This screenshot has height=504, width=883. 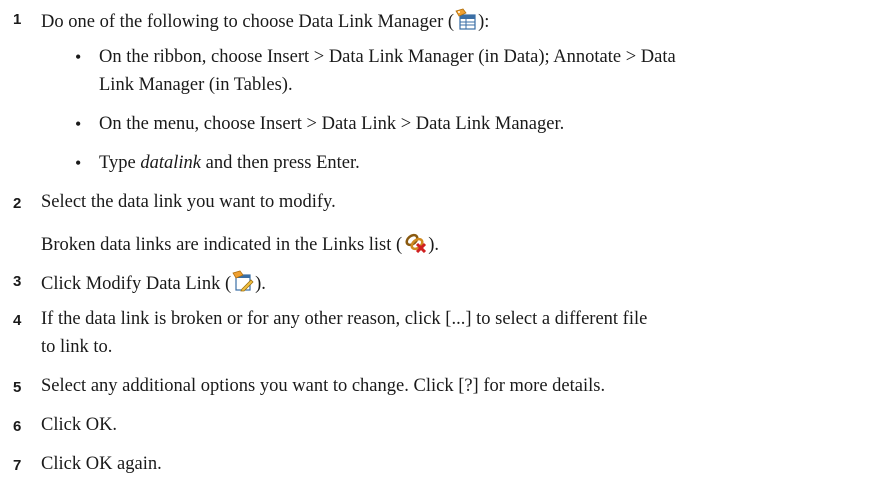 What do you see at coordinates (17, 281) in the screenshot?
I see `step-number: 3` at bounding box center [17, 281].